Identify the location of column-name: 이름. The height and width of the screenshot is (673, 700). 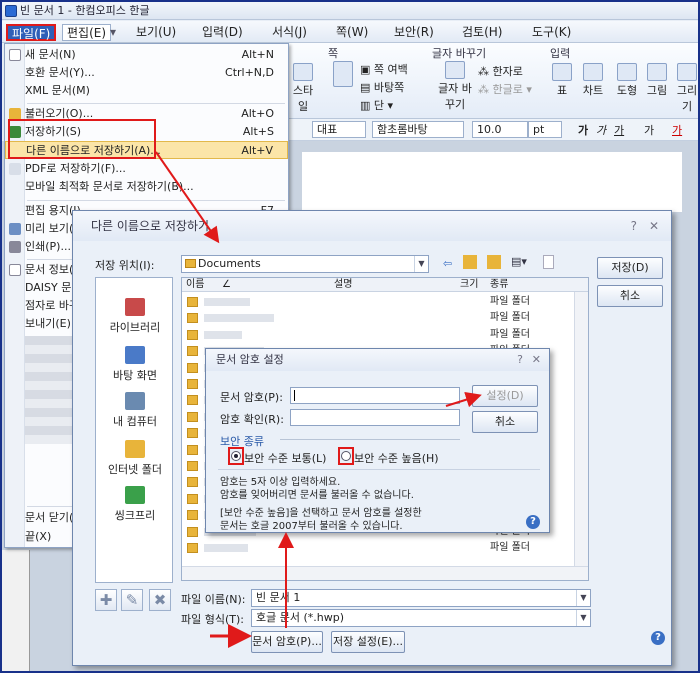
(195, 285).